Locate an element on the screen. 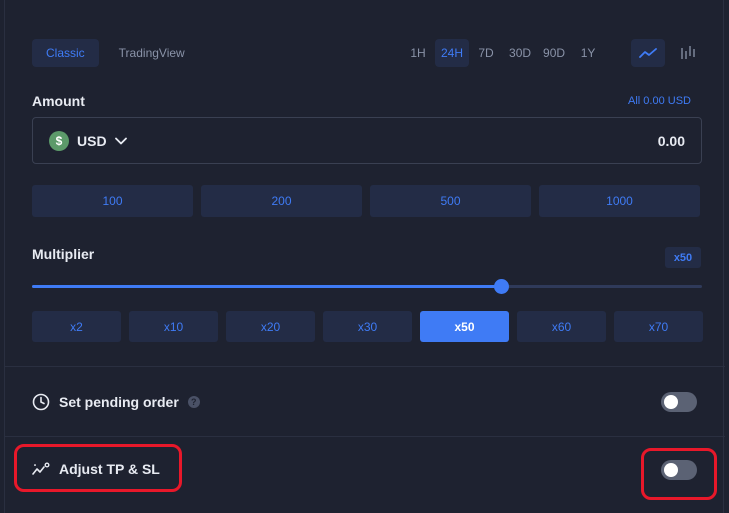 This screenshot has height=513, width=729. preset-1000-button: 1000 is located at coordinates (619, 201).